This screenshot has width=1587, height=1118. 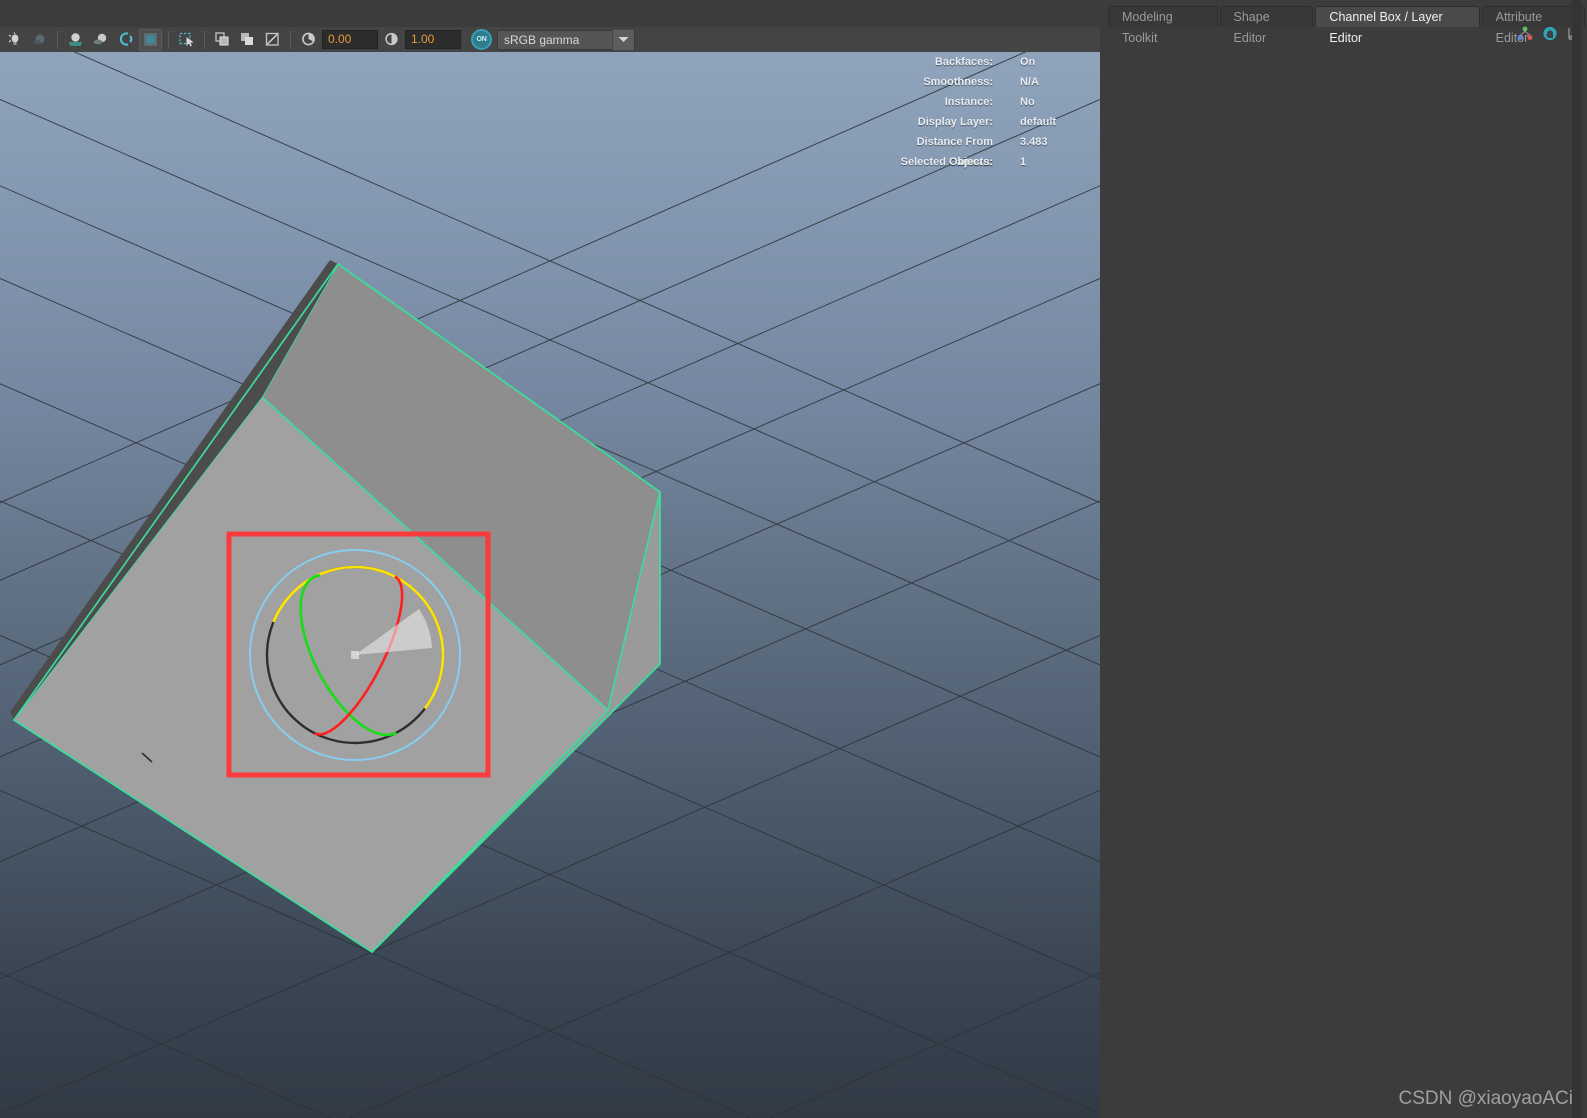 What do you see at coordinates (550, 26) in the screenshot?
I see `viewport-toolbar: 0.00 1.00 ON sRGB gamma` at bounding box center [550, 26].